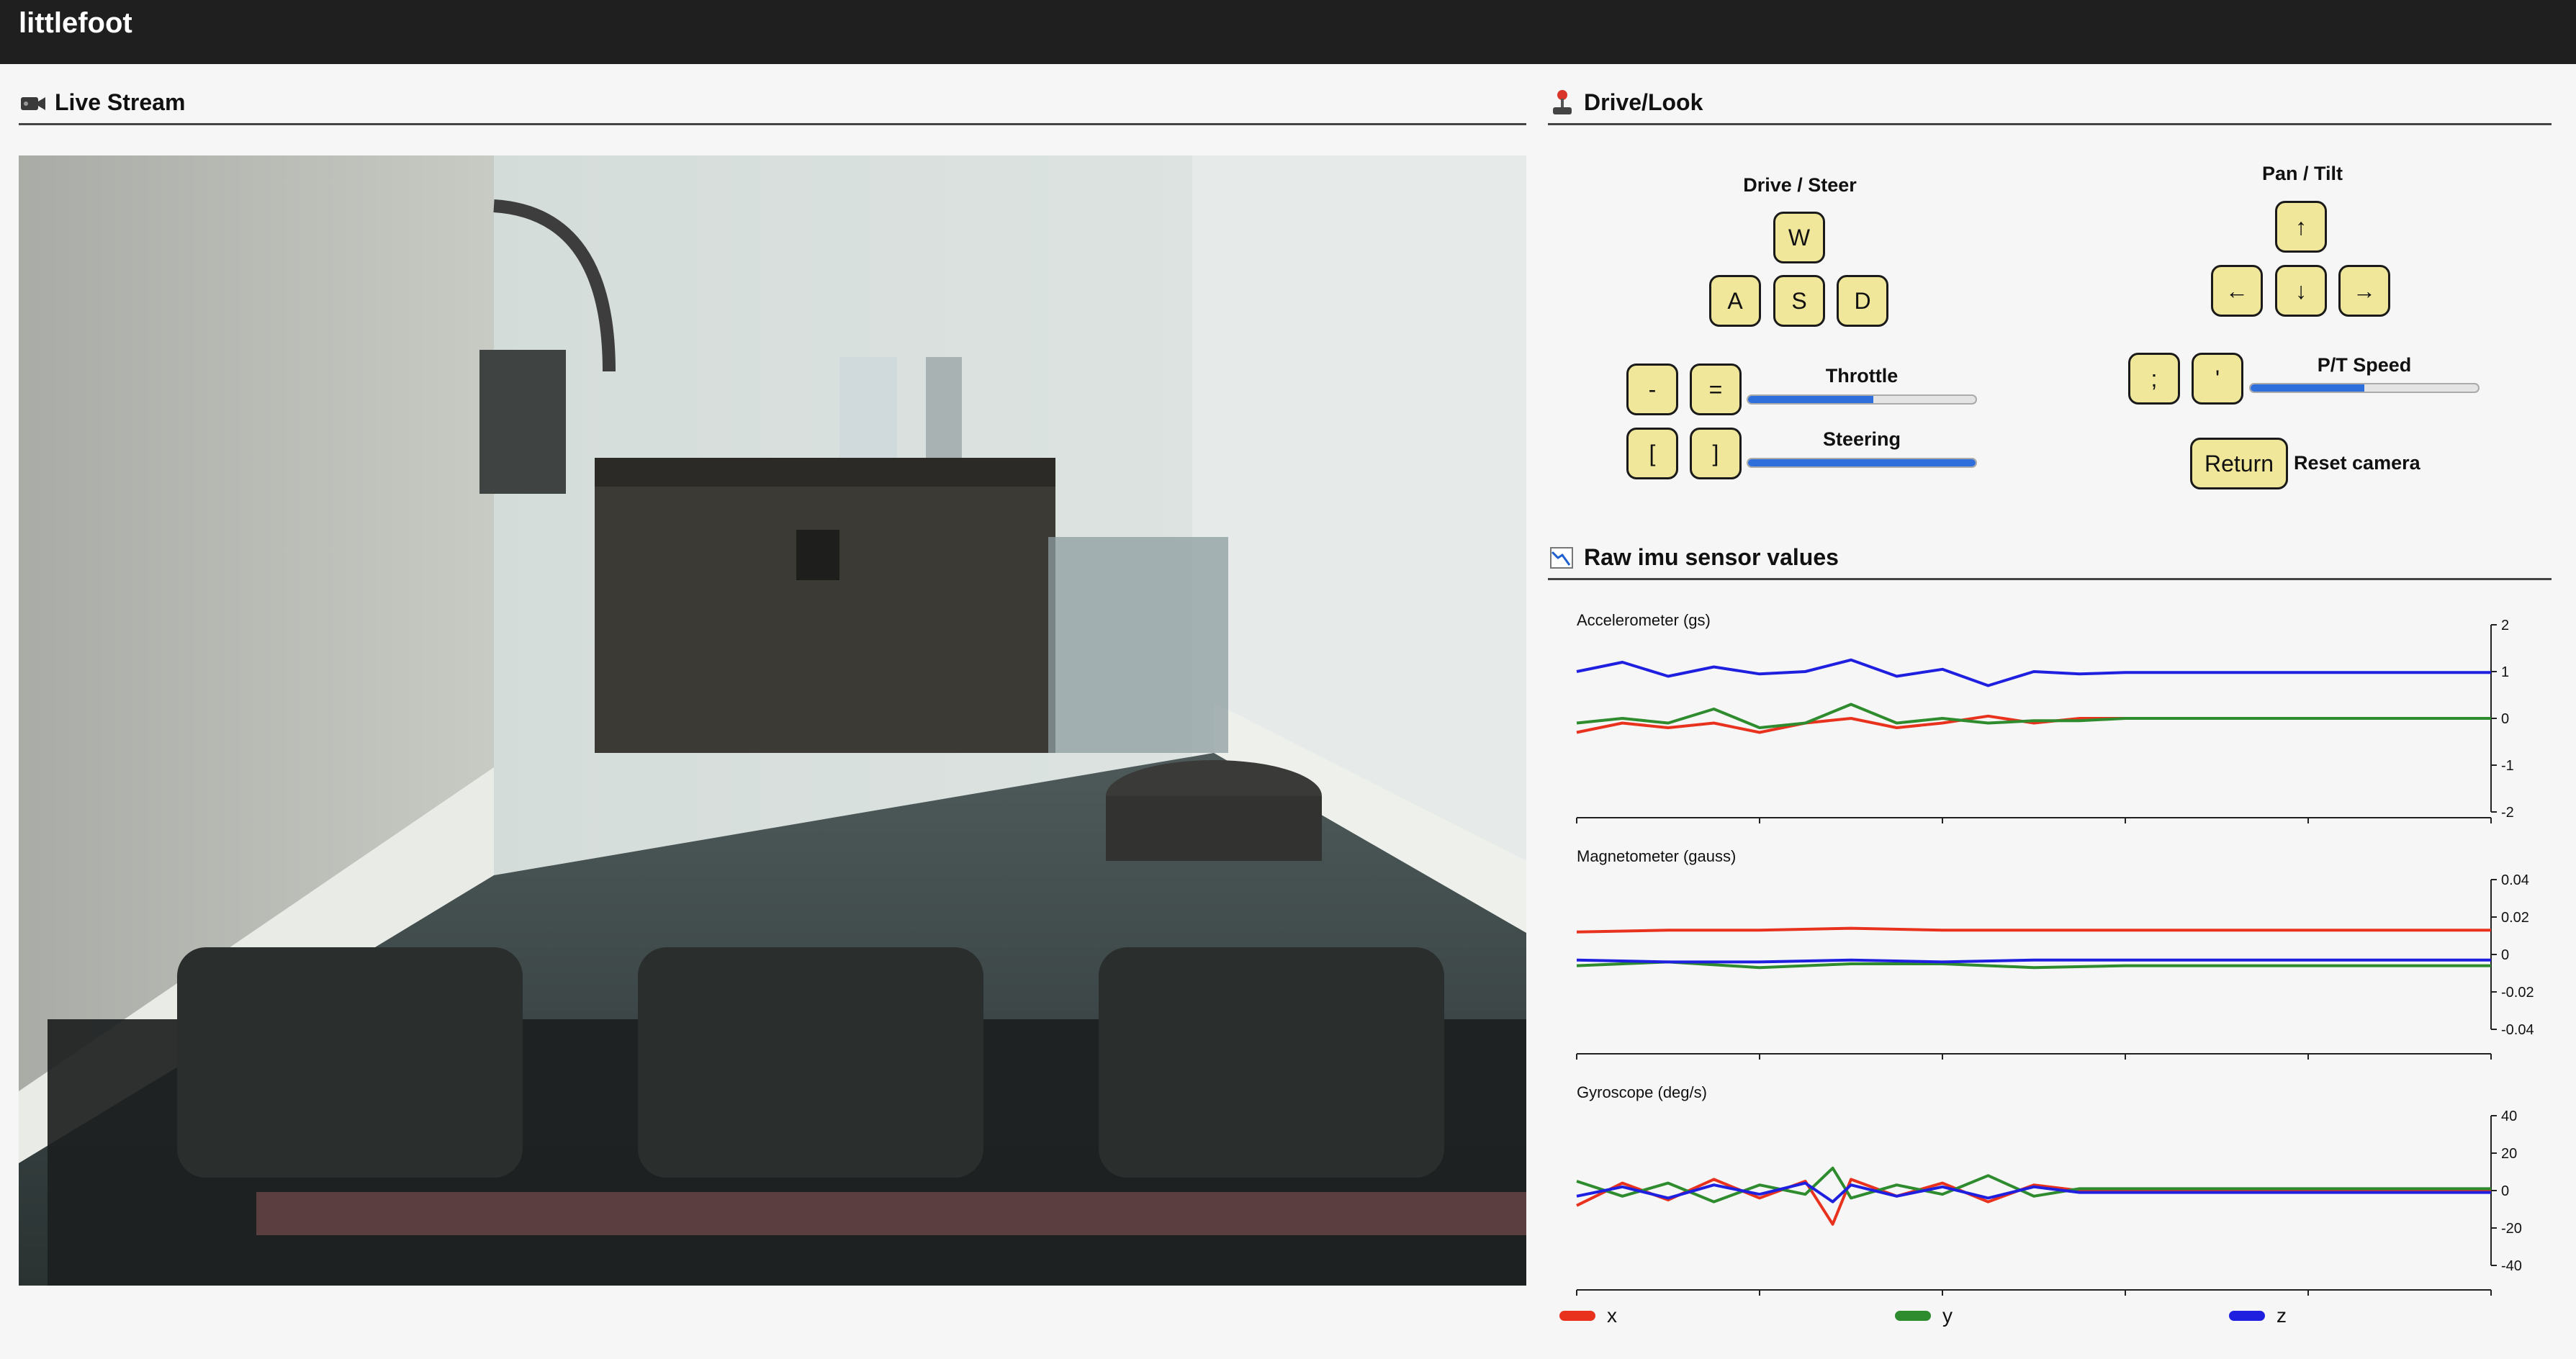  I want to click on y-tick-label: -0.04, so click(2517, 1030).